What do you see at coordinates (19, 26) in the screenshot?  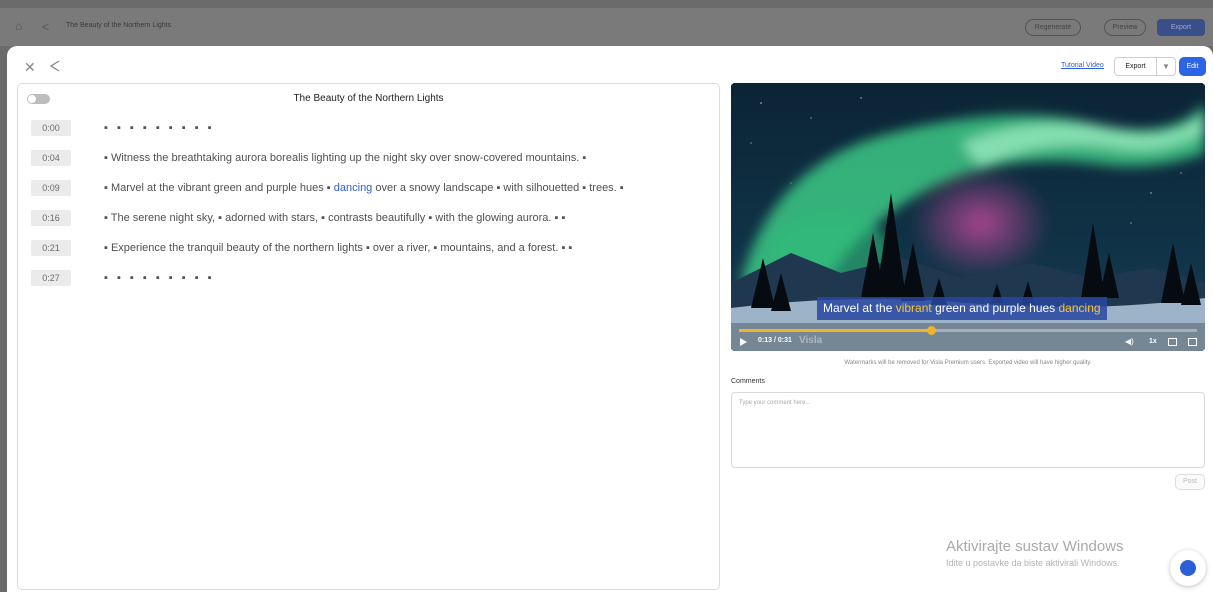 I see `home-icon: ⌂` at bounding box center [19, 26].